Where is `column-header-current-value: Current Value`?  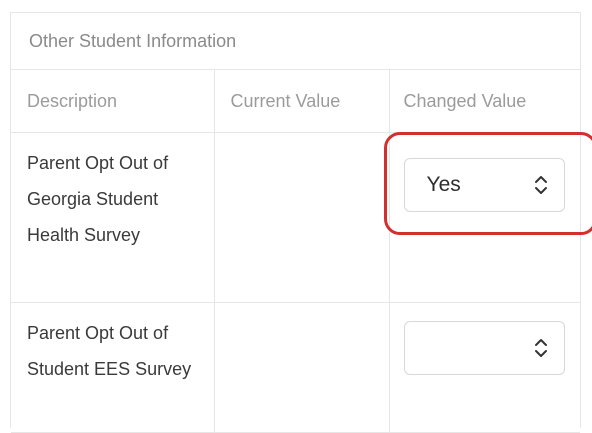
column-header-current-value: Current Value is located at coordinates (302, 101).